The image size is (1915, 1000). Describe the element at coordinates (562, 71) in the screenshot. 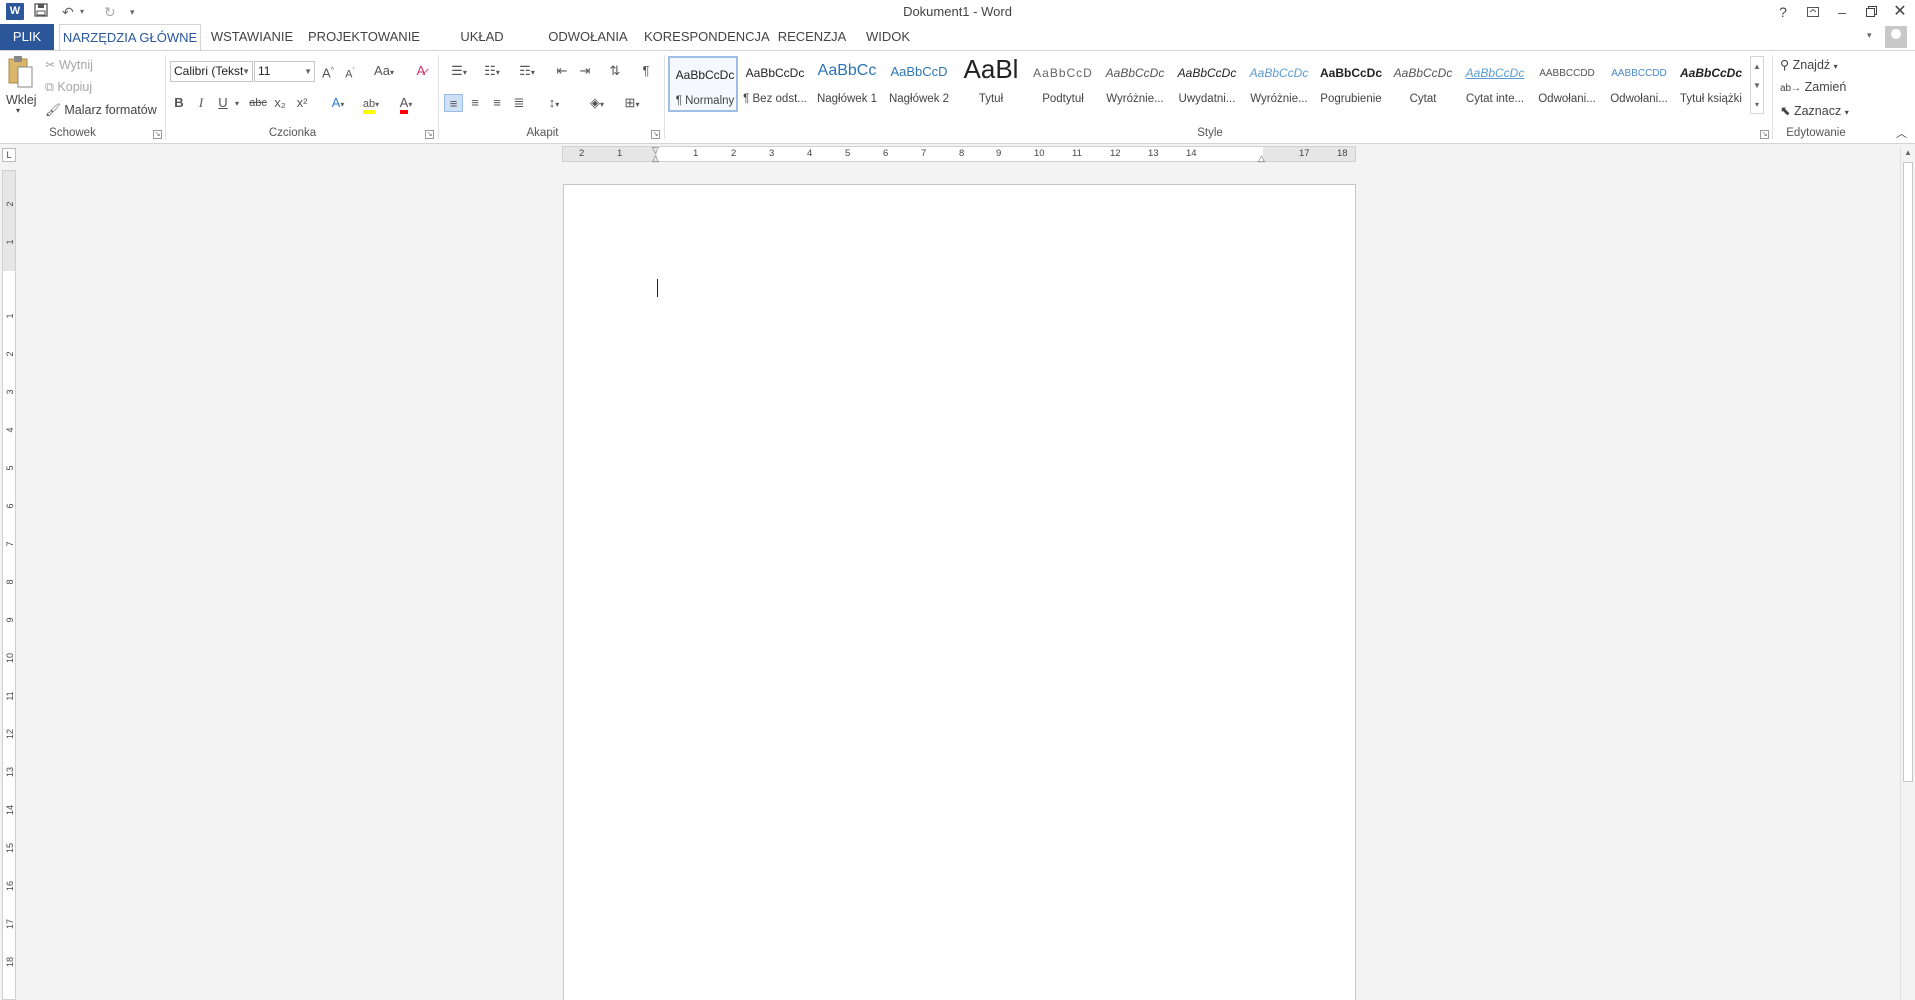

I see `decrease-indent-icon: ⇤` at that location.